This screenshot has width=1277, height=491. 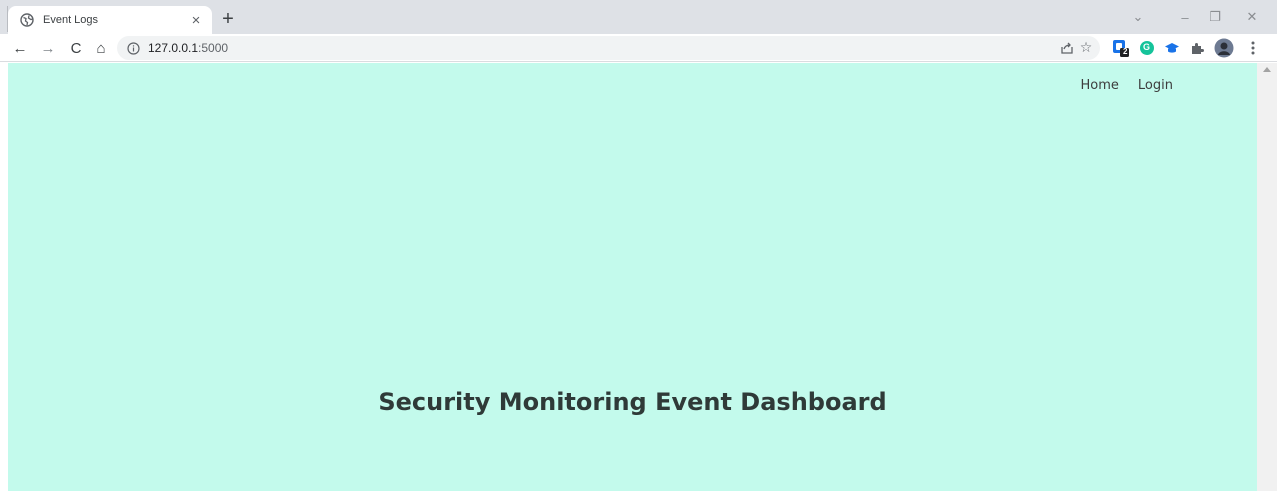 What do you see at coordinates (1253, 48) in the screenshot?
I see `menu-kebab-icon` at bounding box center [1253, 48].